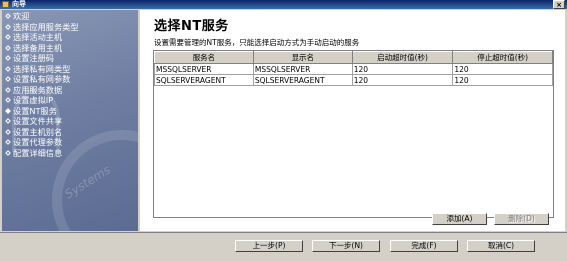 The width and height of the screenshot is (567, 261). I want to click on column-header-start-timeout: 启动超时值(秒), so click(402, 57).